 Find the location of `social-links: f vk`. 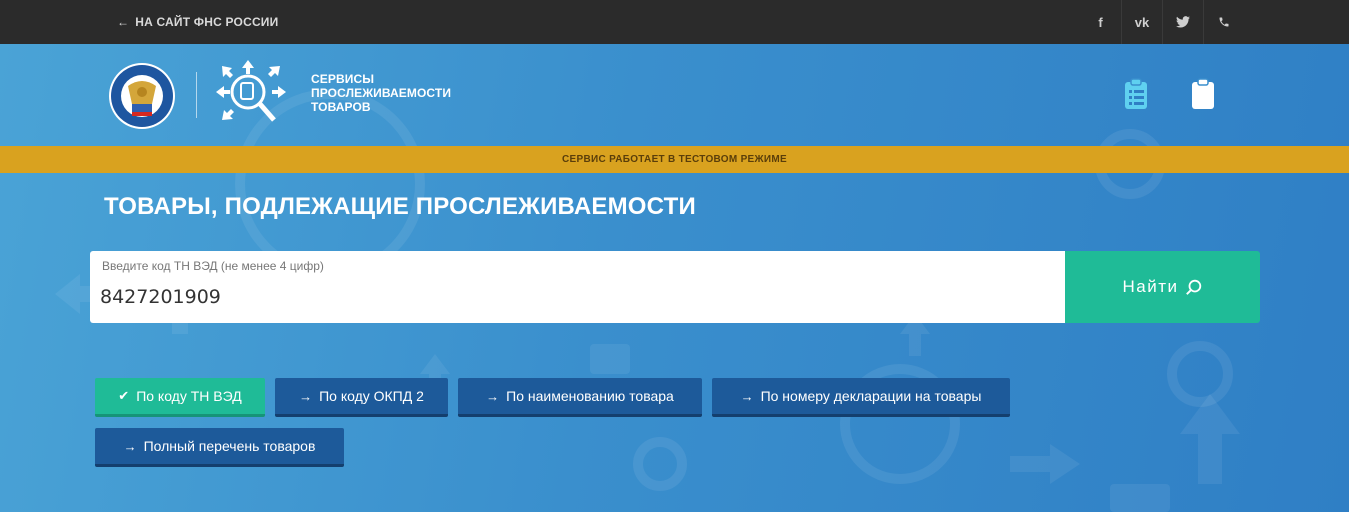

social-links: f vk is located at coordinates (1162, 22).